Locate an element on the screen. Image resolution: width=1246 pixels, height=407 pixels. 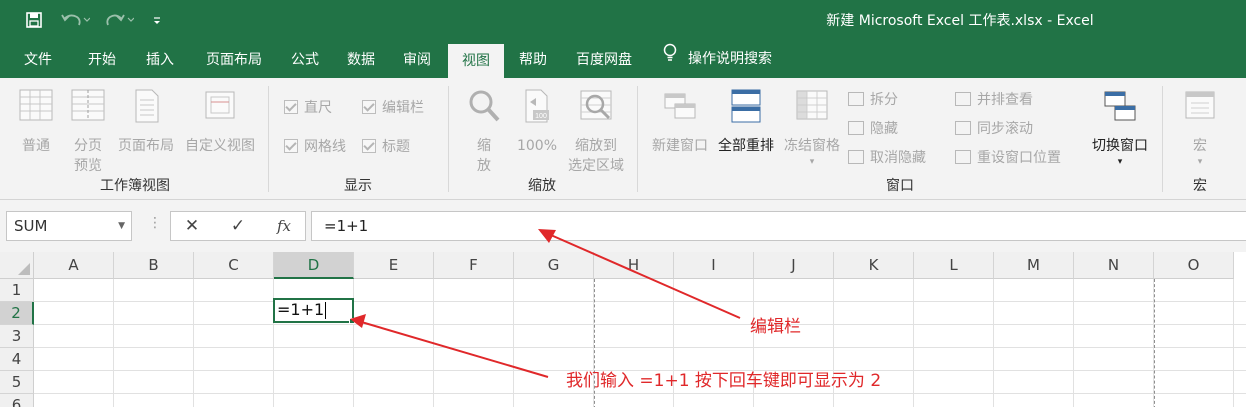
freeze-panes-button: 冻结窗格 ▾ is located at coordinates (812, 128).